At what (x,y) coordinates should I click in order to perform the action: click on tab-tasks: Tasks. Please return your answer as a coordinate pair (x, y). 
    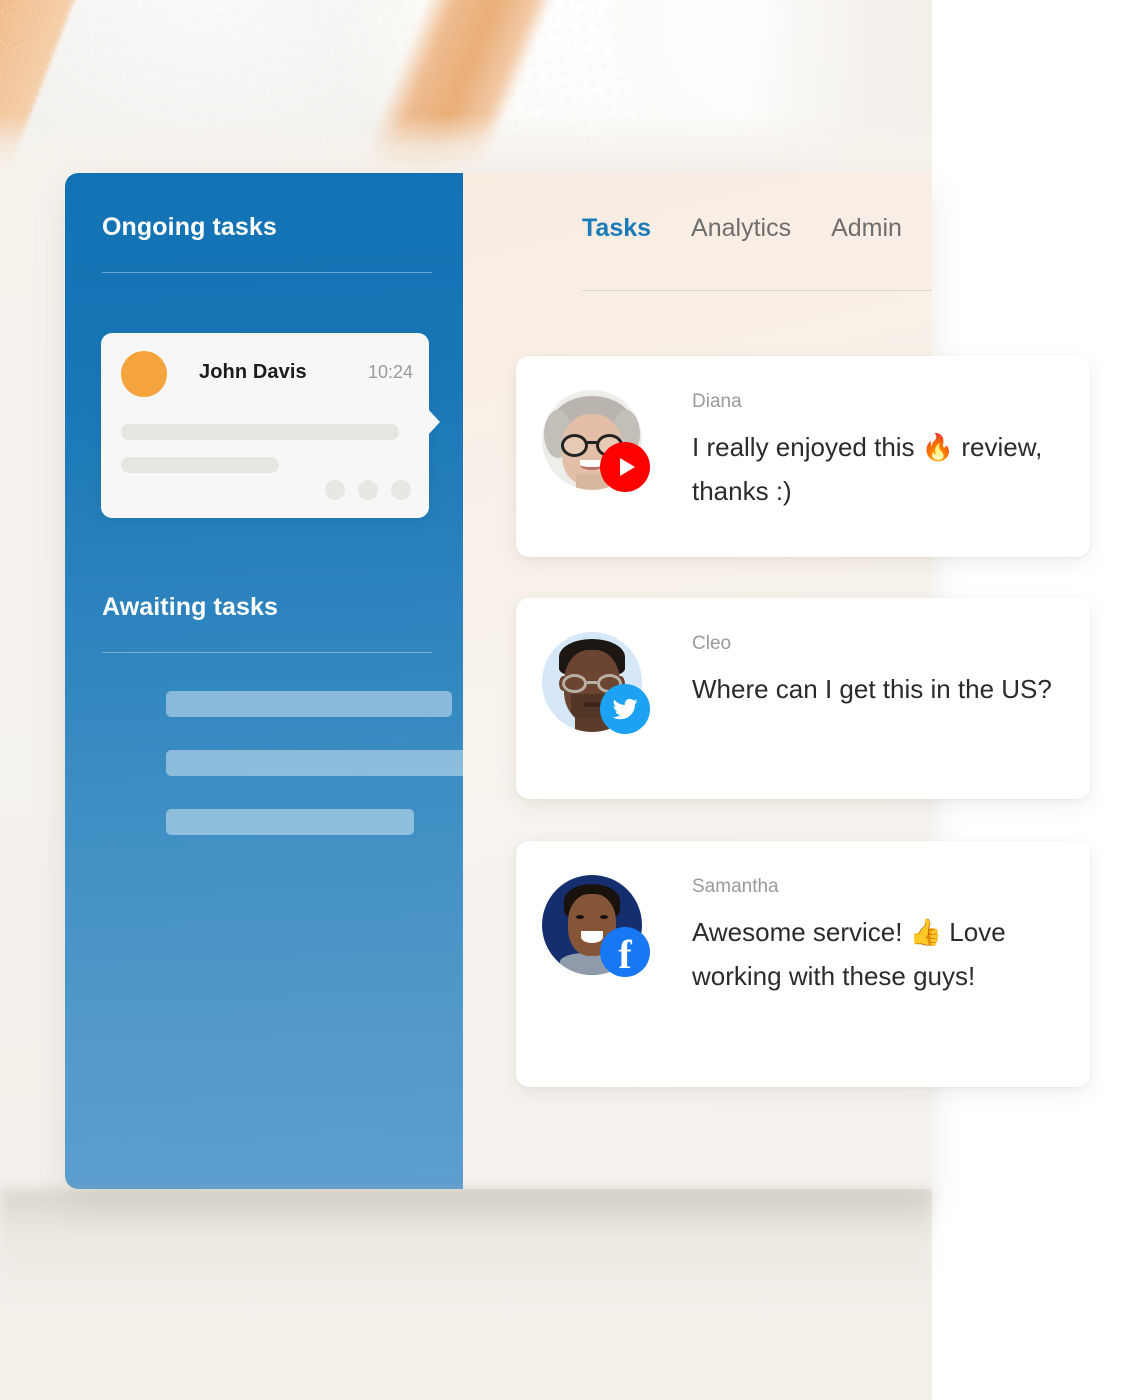
    Looking at the image, I should click on (616, 228).